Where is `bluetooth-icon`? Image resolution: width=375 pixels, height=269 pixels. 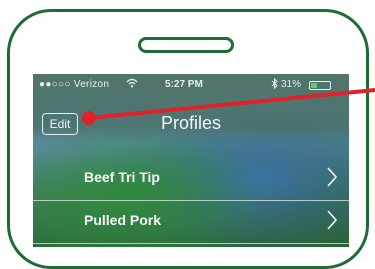 bluetooth-icon is located at coordinates (274, 84).